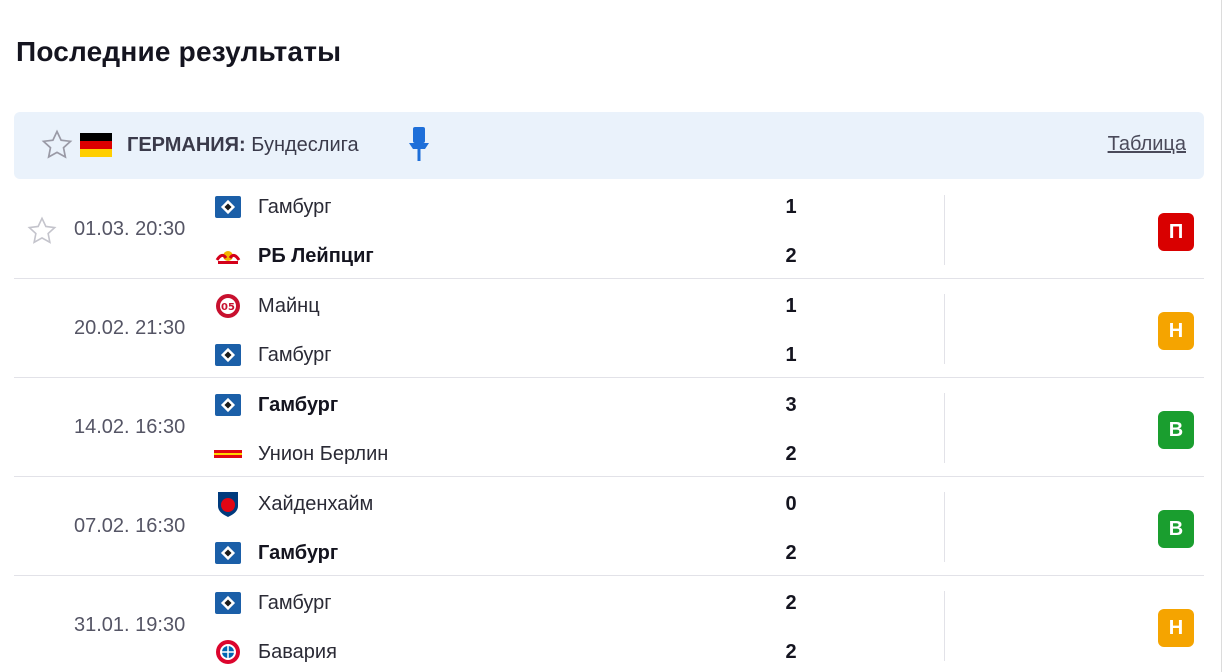  I want to click on away-score: 1, so click(791, 355).